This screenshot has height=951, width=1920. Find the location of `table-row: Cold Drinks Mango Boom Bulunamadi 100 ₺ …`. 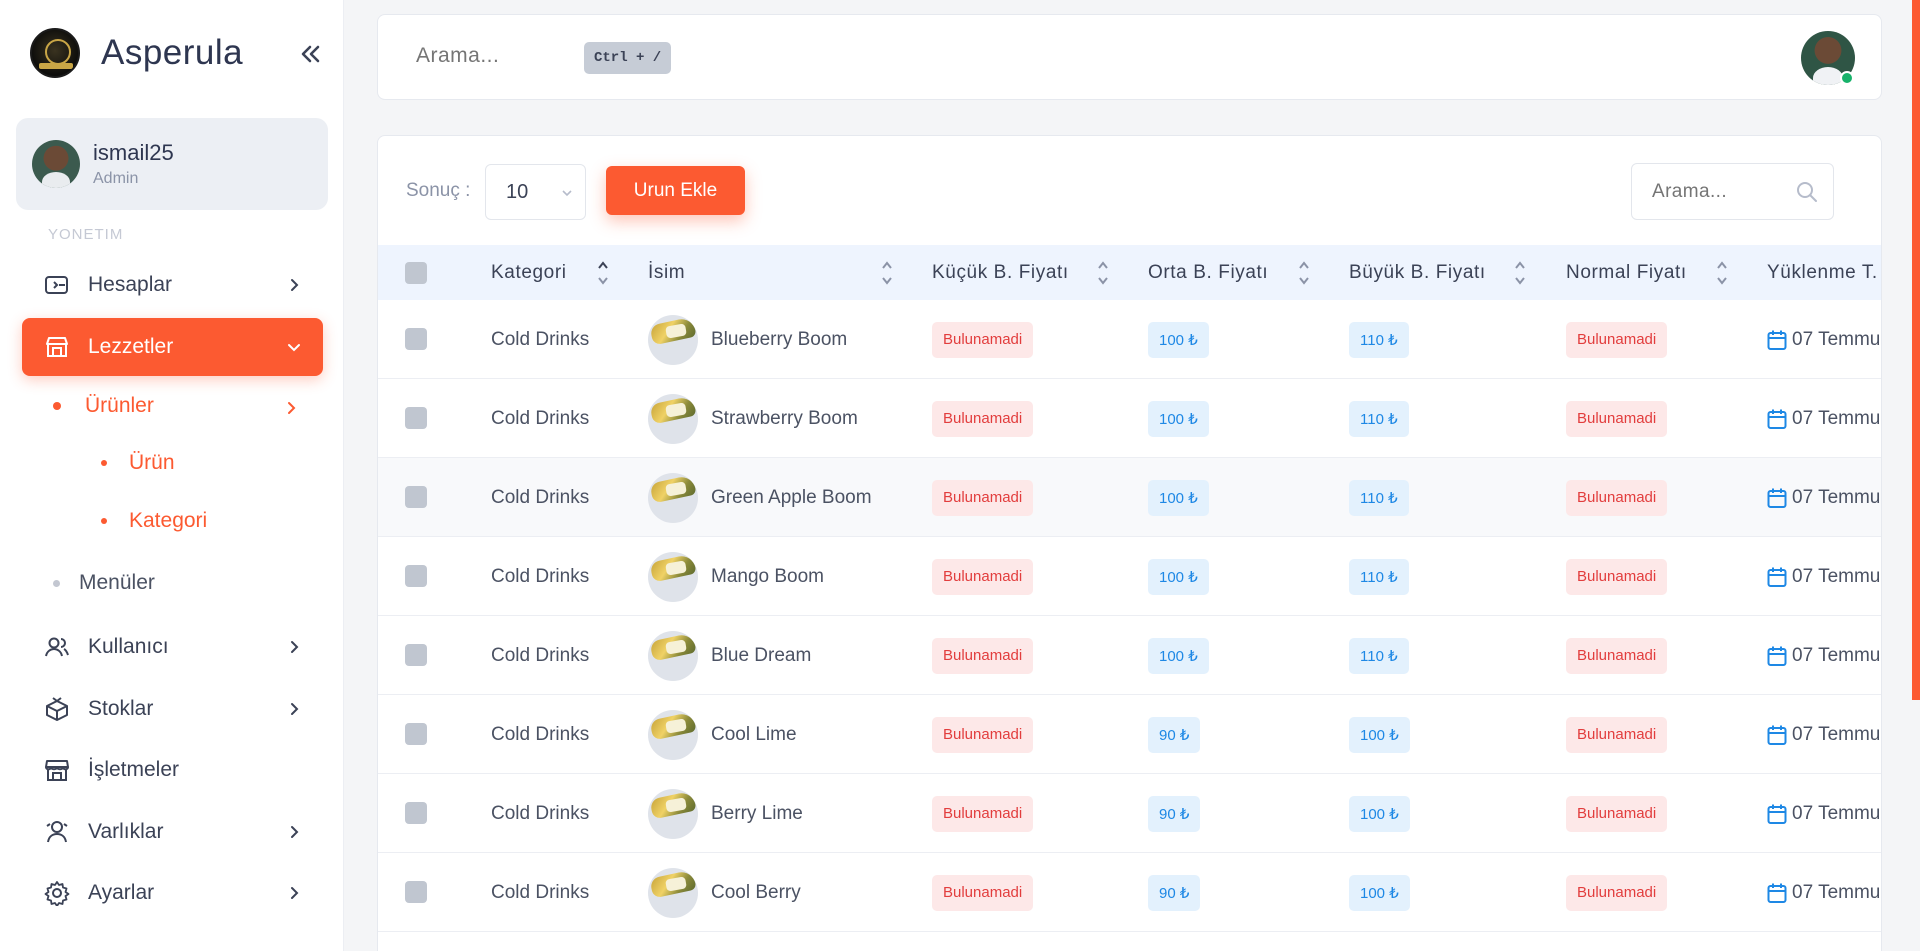

table-row: Cold Drinks Mango Boom Bulunamadi 100 ₺ … is located at coordinates (1129, 576).